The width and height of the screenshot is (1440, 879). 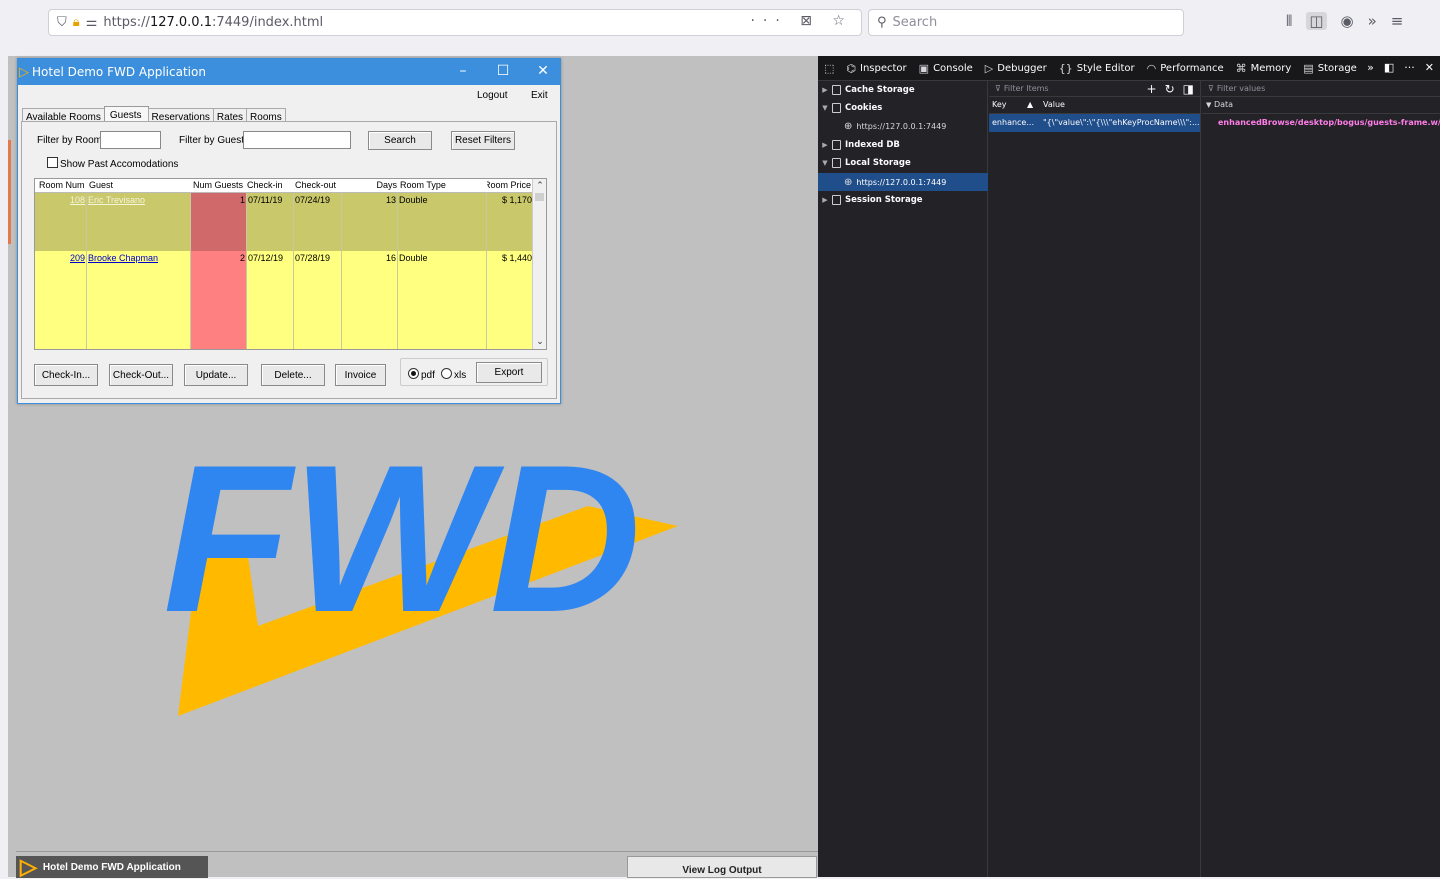 I want to click on more-tabs-icon: », so click(x=1370, y=67).